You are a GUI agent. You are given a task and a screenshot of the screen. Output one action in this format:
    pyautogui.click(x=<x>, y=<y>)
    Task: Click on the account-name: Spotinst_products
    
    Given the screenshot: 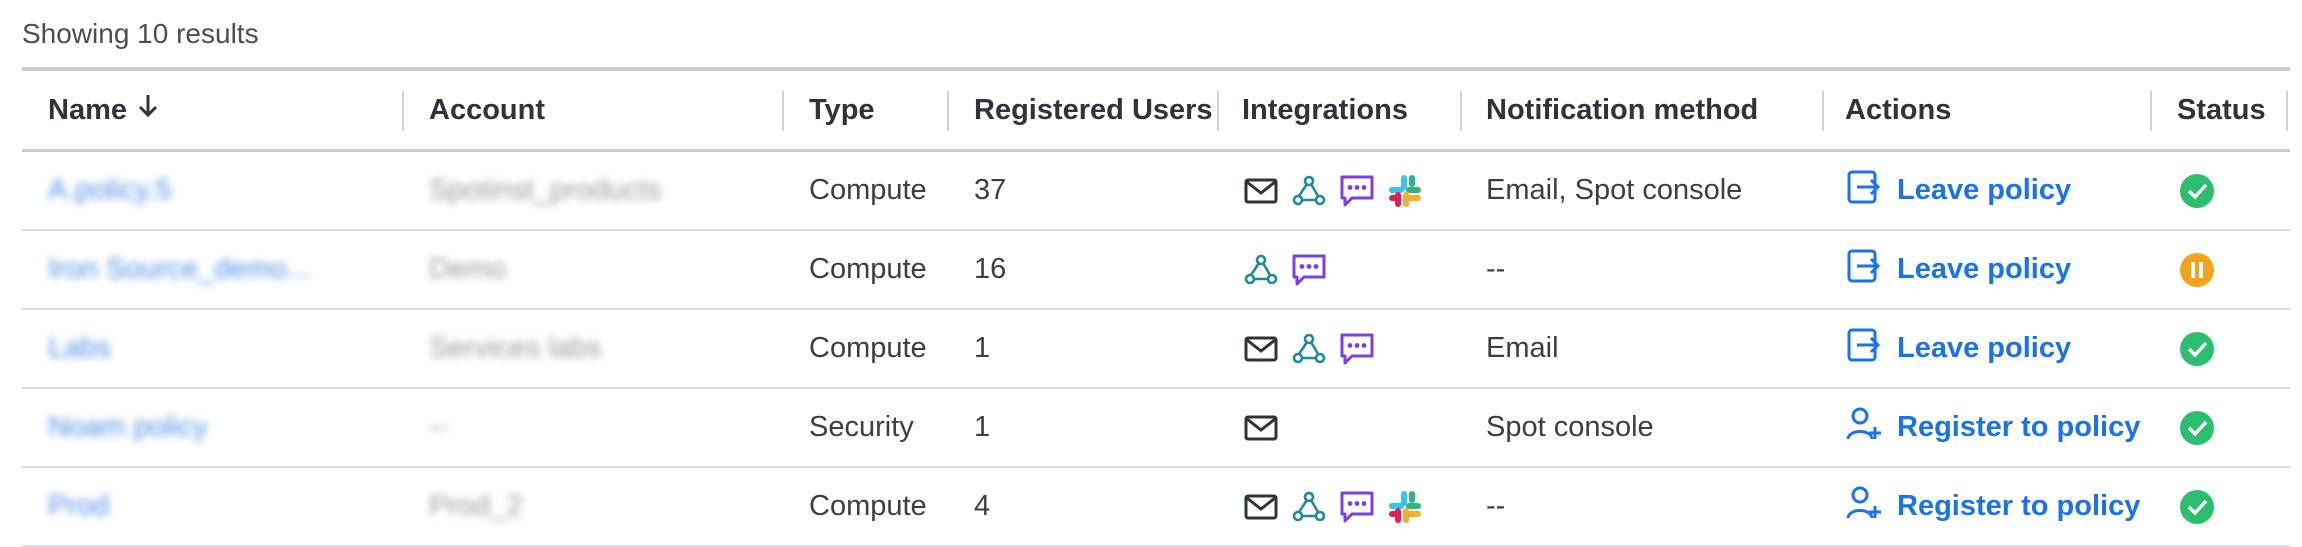 What is the action you would take?
    pyautogui.click(x=545, y=190)
    